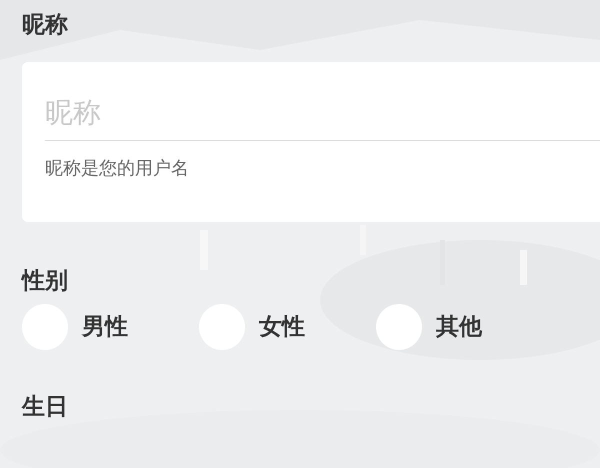 This screenshot has width=600, height=468. What do you see at coordinates (110, 327) in the screenshot?
I see `gender-radio: 男性` at bounding box center [110, 327].